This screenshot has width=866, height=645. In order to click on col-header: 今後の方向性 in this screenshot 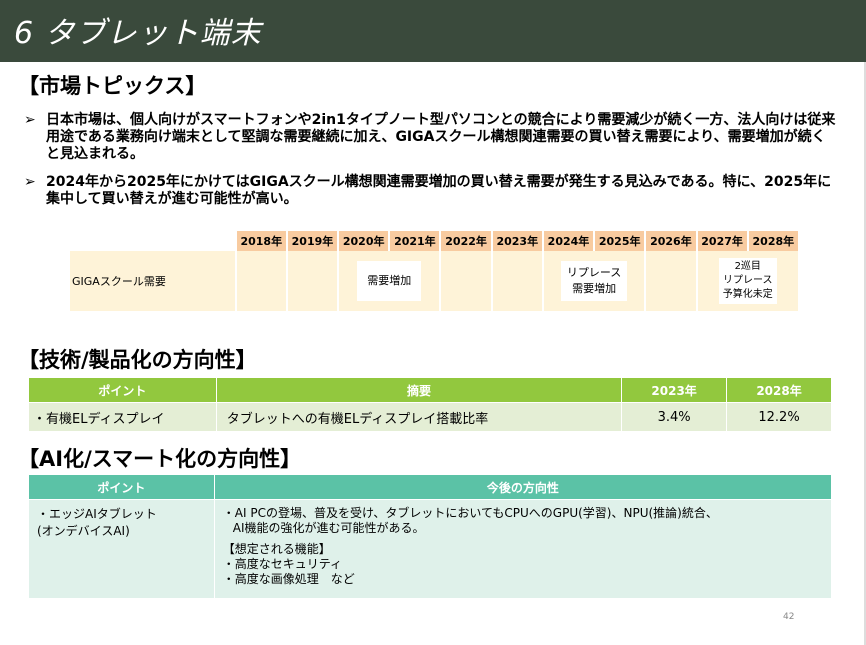, I will do `click(523, 487)`.